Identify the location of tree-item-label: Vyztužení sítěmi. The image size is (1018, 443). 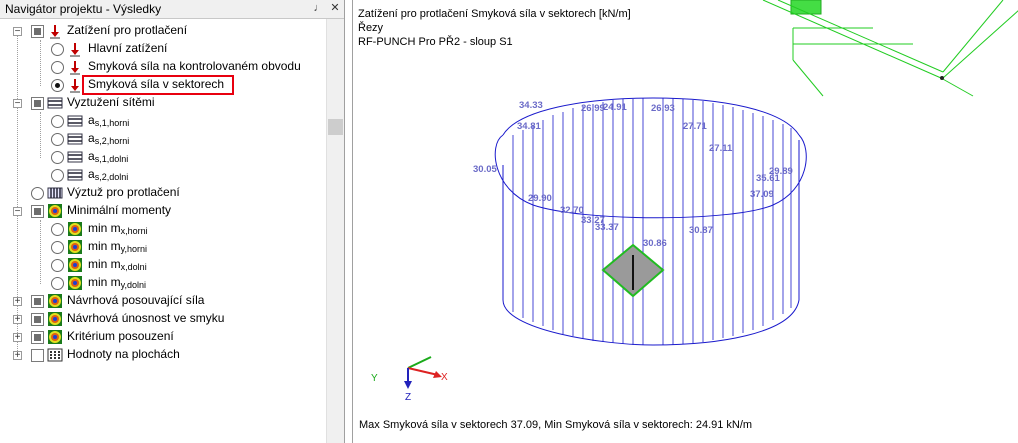
(111, 102).